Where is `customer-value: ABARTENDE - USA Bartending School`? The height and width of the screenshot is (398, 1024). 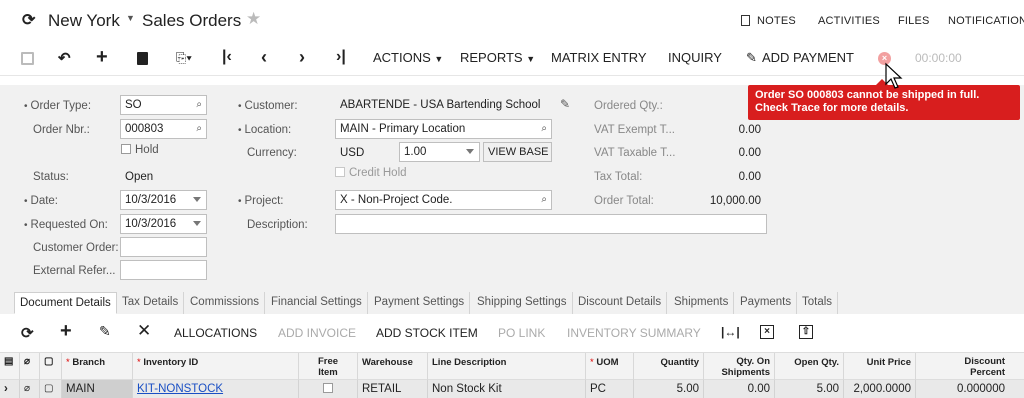
customer-value: ABARTENDE - USA Bartending School is located at coordinates (440, 105).